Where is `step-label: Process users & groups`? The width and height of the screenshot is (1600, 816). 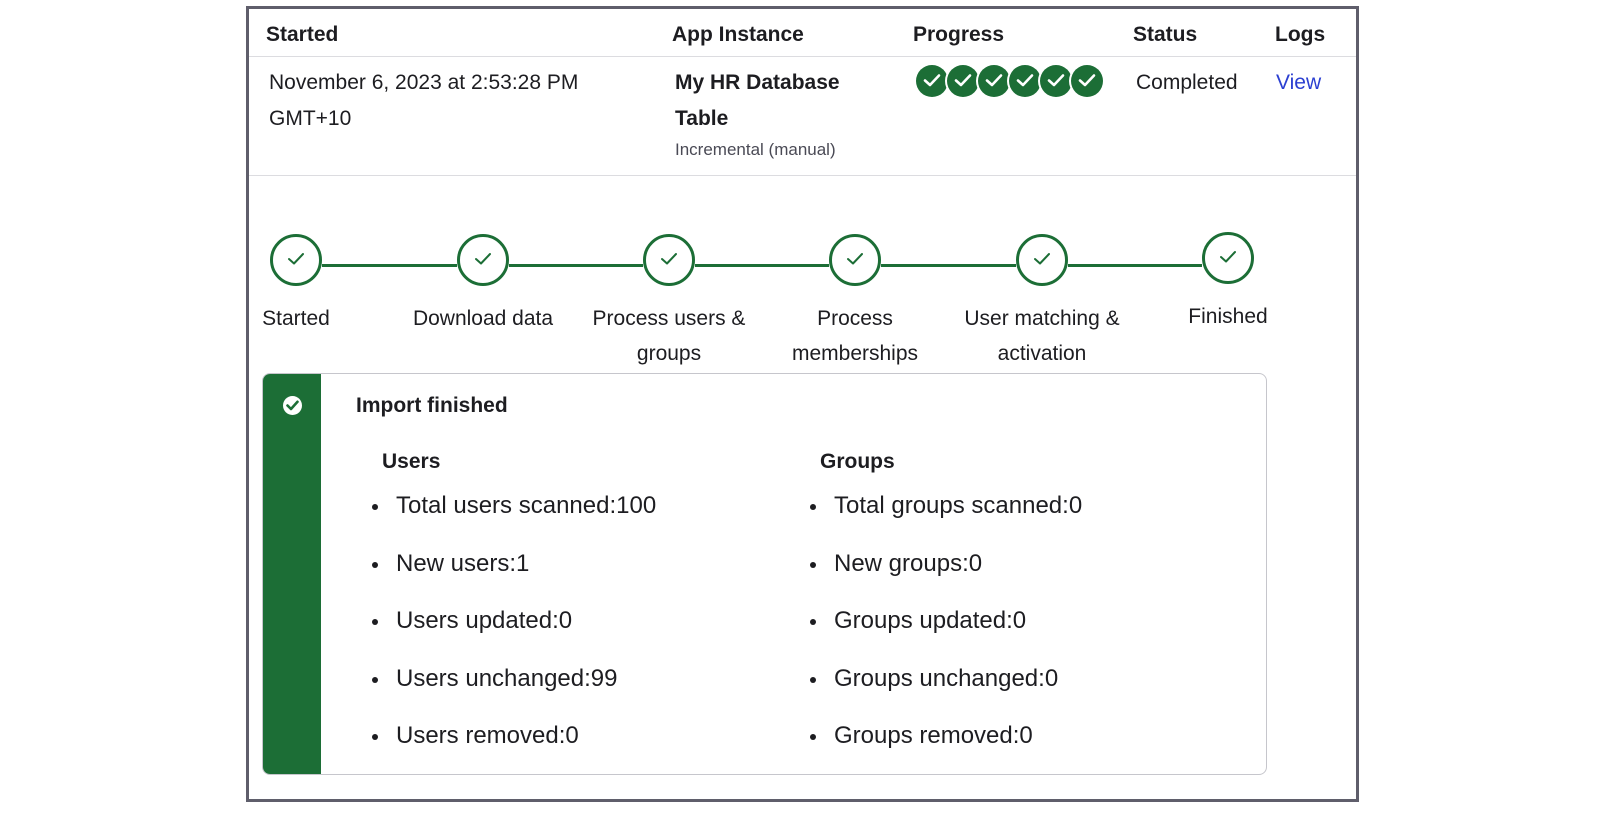 step-label: Process users & groups is located at coordinates (669, 336).